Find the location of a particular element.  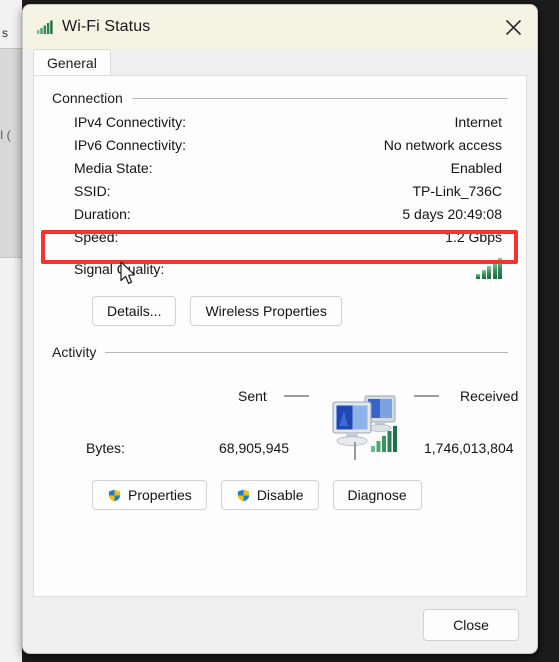

properties-button: Properties is located at coordinates (149, 495).